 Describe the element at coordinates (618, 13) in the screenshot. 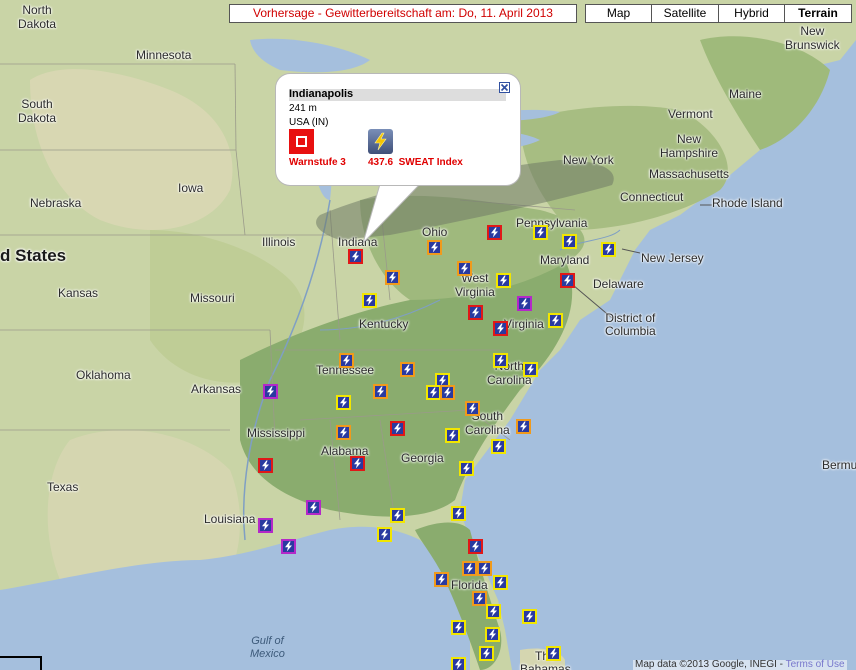

I see `map-type-map-button: Map` at that location.